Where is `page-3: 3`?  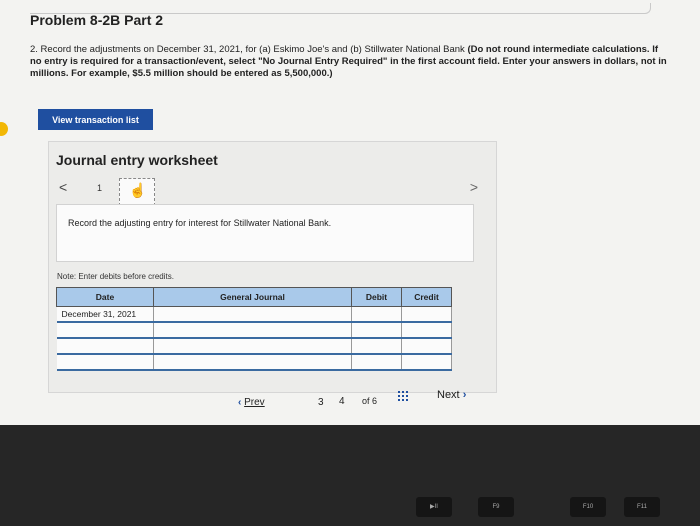
page-3: 3 is located at coordinates (321, 402).